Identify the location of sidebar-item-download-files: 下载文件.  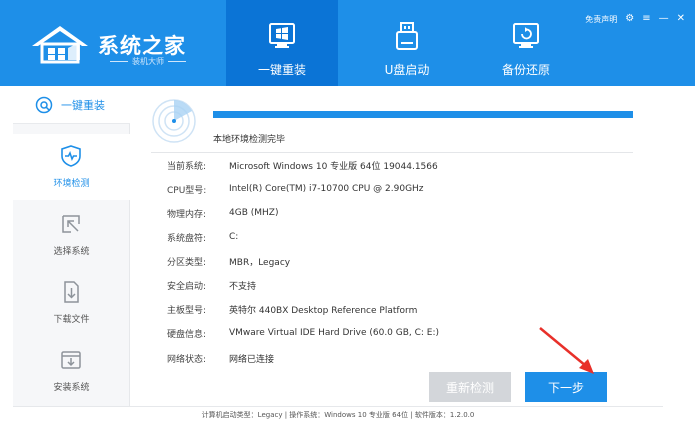
(71, 303).